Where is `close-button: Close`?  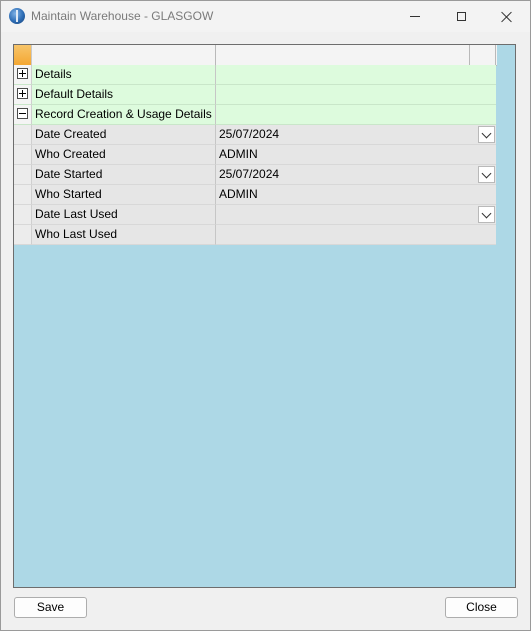 close-button: Close is located at coordinates (481, 607).